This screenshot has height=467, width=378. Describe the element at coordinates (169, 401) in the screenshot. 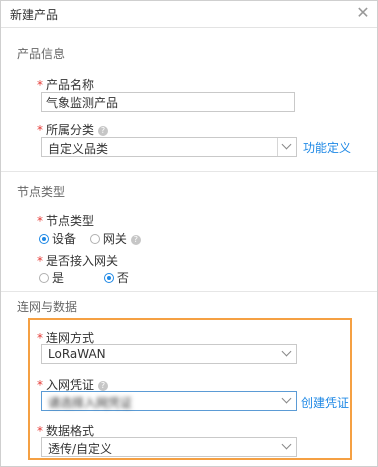

I see `network-credential-select: 请选择入网凭证` at that location.